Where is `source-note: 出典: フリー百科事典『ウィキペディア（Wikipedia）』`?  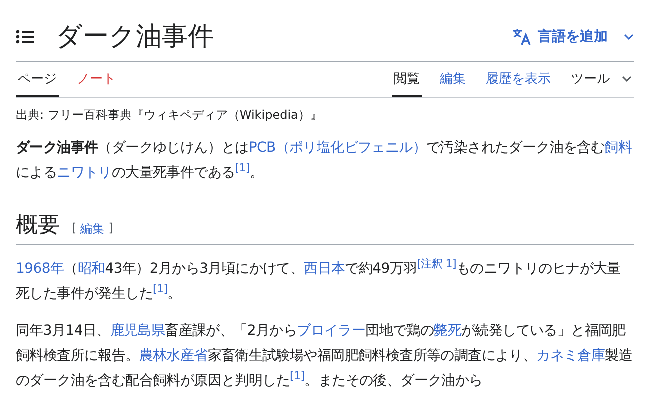 source-note: 出典: フリー百科事典『ウィキペディア（Wikipedia）』 is located at coordinates (170, 115).